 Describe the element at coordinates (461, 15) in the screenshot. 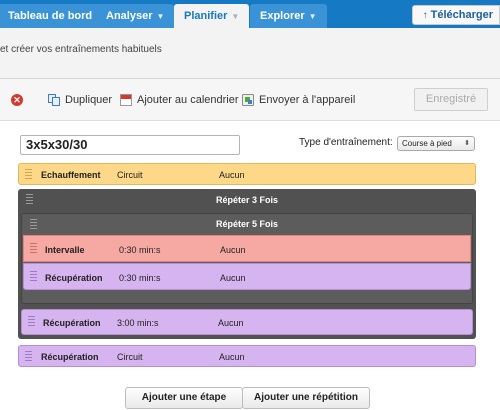

I see `download-label: Télécharger` at that location.